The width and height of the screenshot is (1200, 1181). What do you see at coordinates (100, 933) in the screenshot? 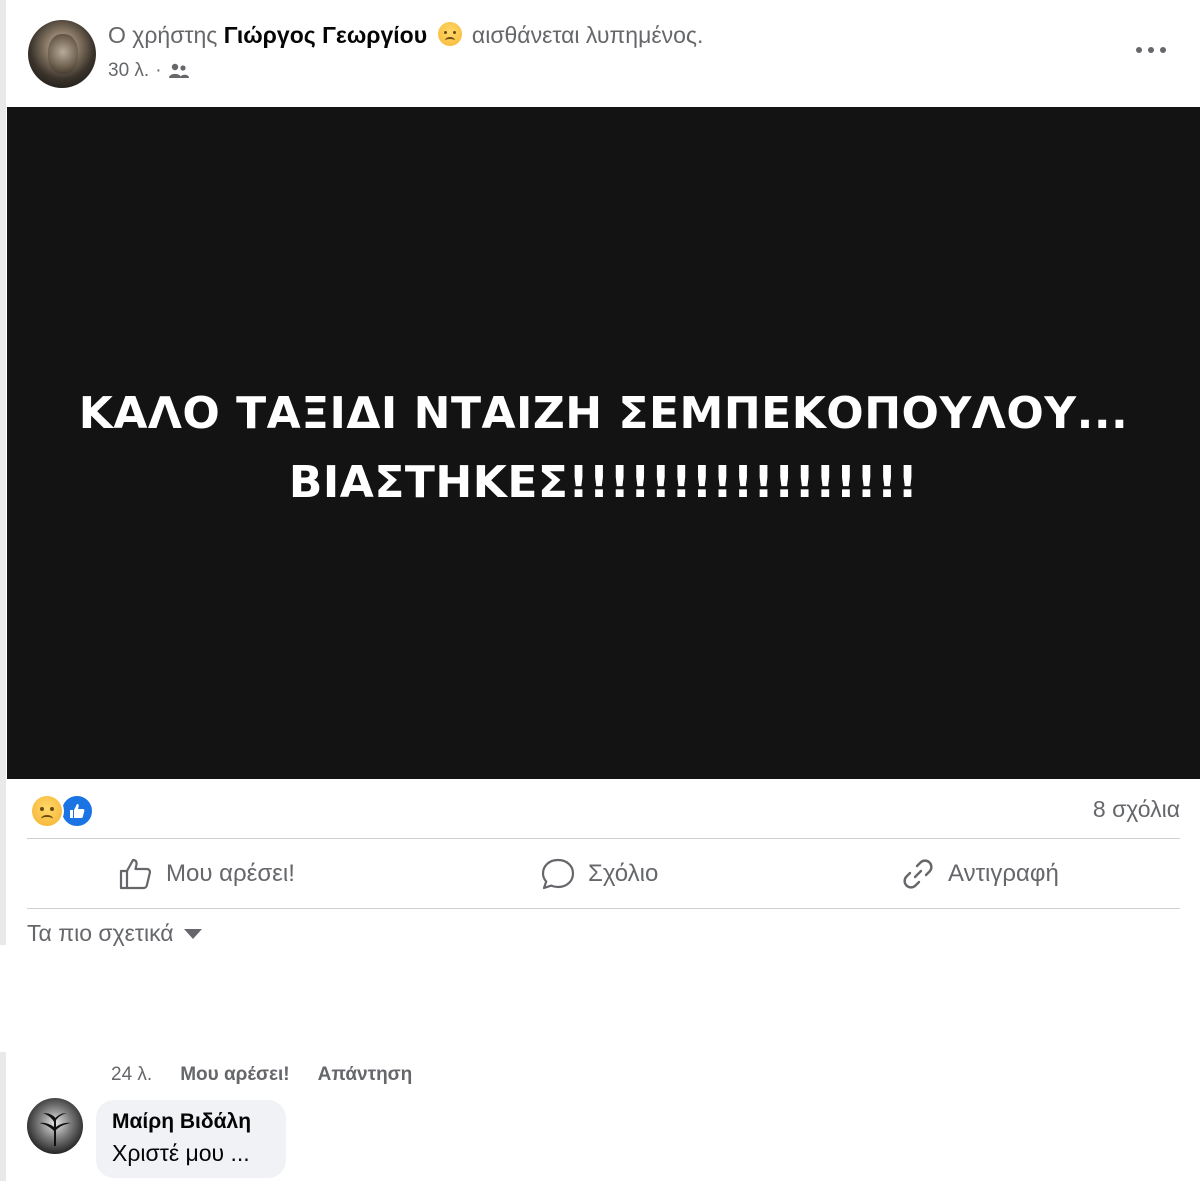
I see `sort-label: Τα πιο σχετικά` at bounding box center [100, 933].